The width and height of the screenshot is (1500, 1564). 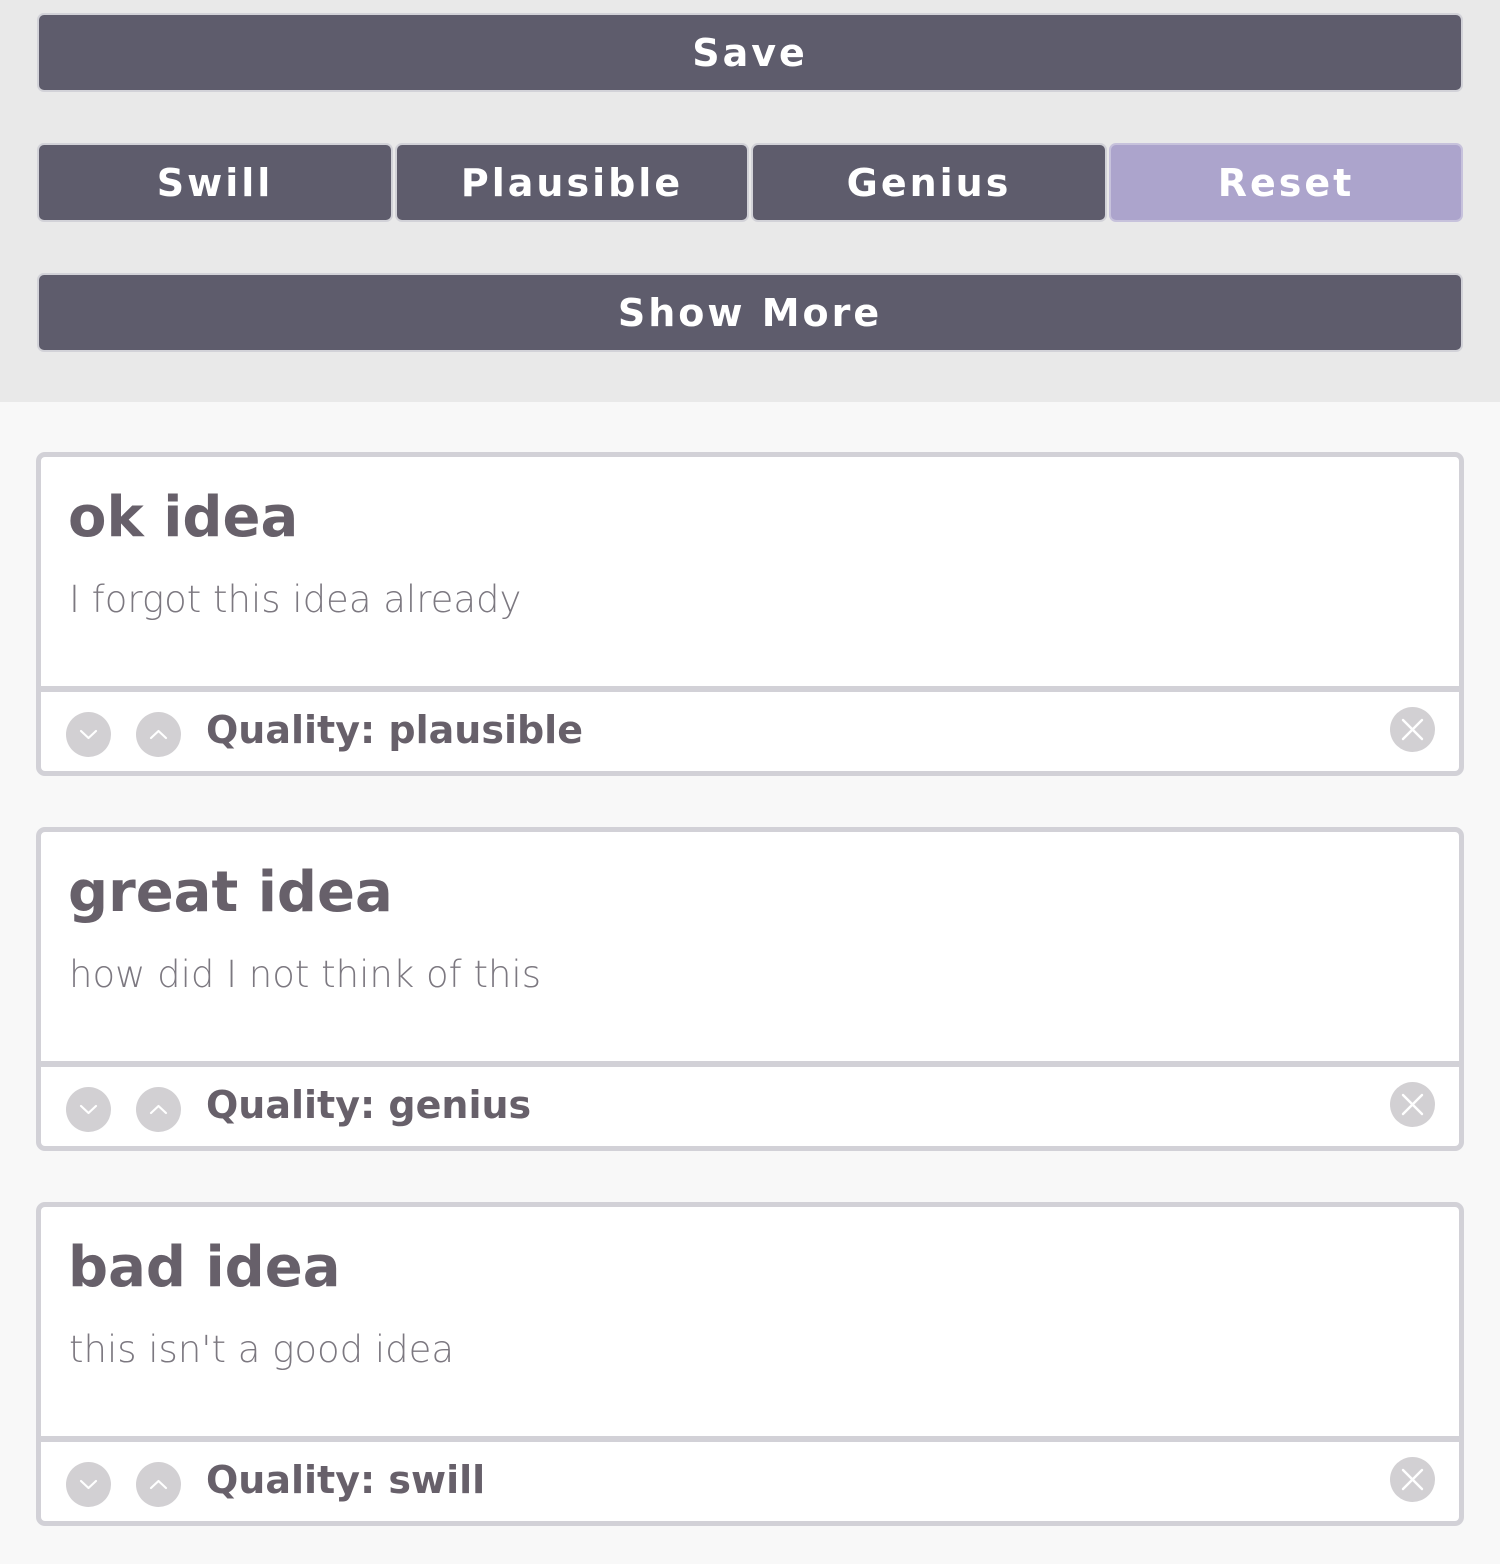 I want to click on idea-card-body: great idea how did I not think of this, so click(x=750, y=949).